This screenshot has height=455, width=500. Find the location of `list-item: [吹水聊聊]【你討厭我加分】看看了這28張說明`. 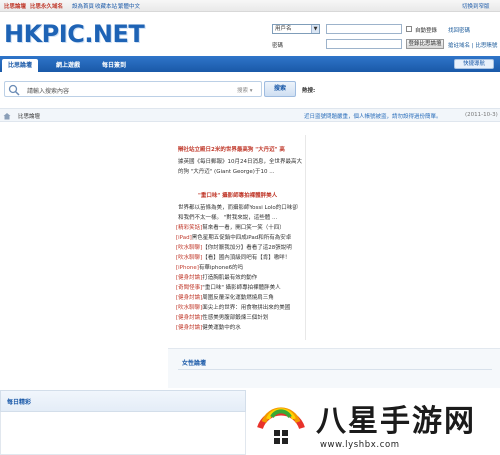

list-item: [吹水聊聊]【你討厭我加分】看看了這28張說明 is located at coordinates (246, 248).